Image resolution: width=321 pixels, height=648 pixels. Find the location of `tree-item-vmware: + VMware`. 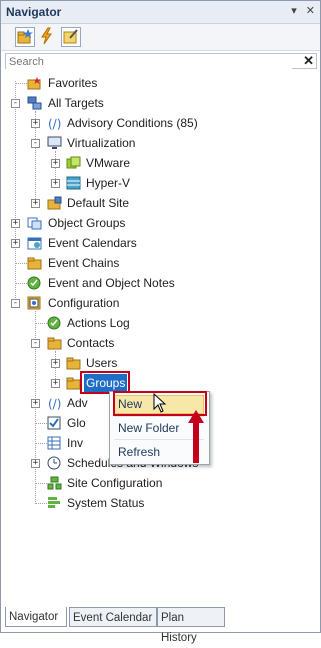

tree-item-vmware: + VMware is located at coordinates (160, 163).